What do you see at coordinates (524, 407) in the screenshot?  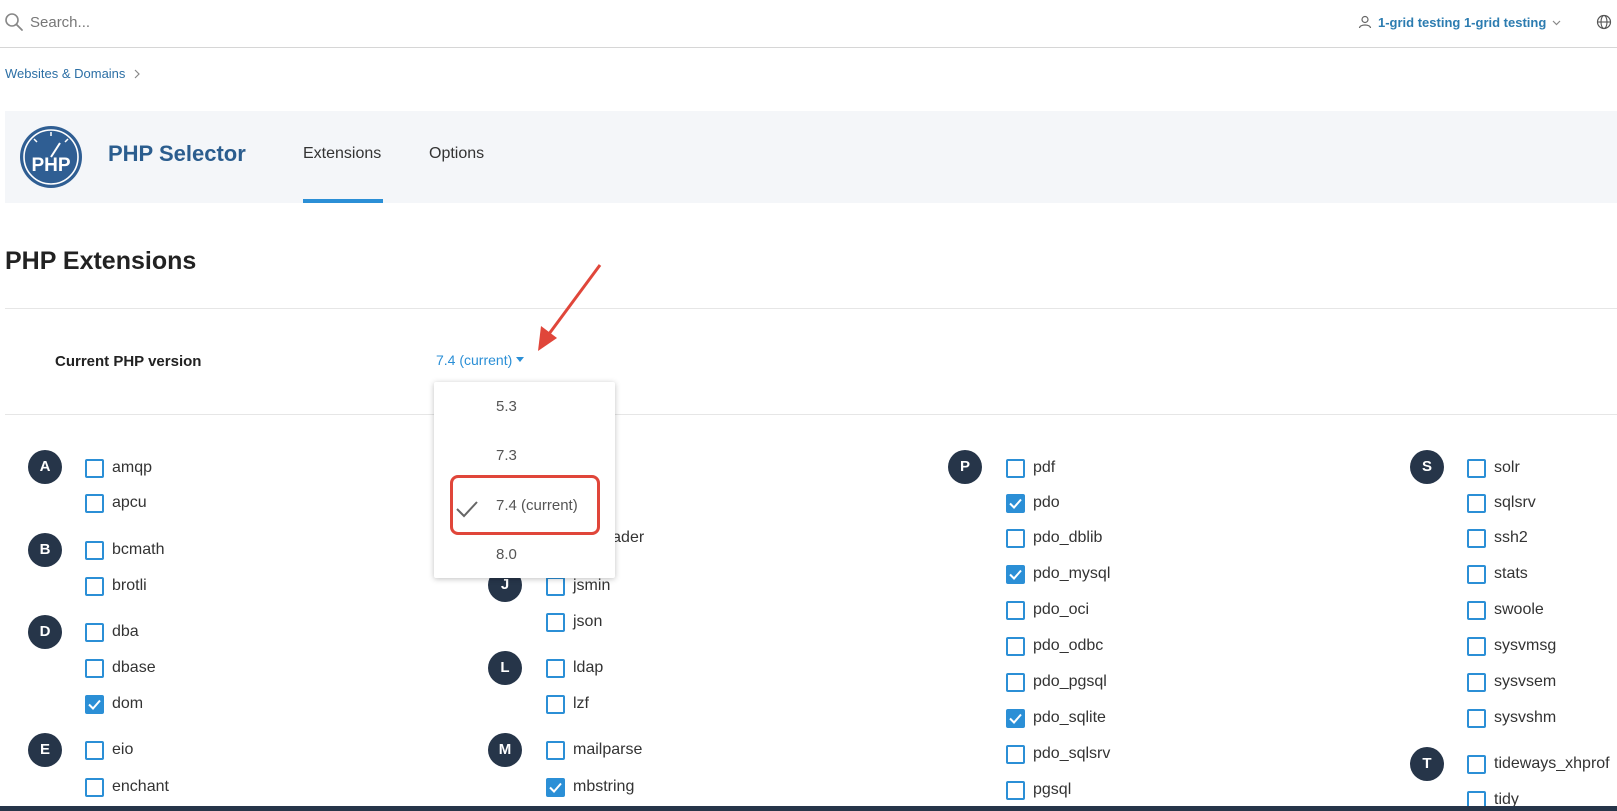 I see `dropdown-option-5-3: 5.3` at bounding box center [524, 407].